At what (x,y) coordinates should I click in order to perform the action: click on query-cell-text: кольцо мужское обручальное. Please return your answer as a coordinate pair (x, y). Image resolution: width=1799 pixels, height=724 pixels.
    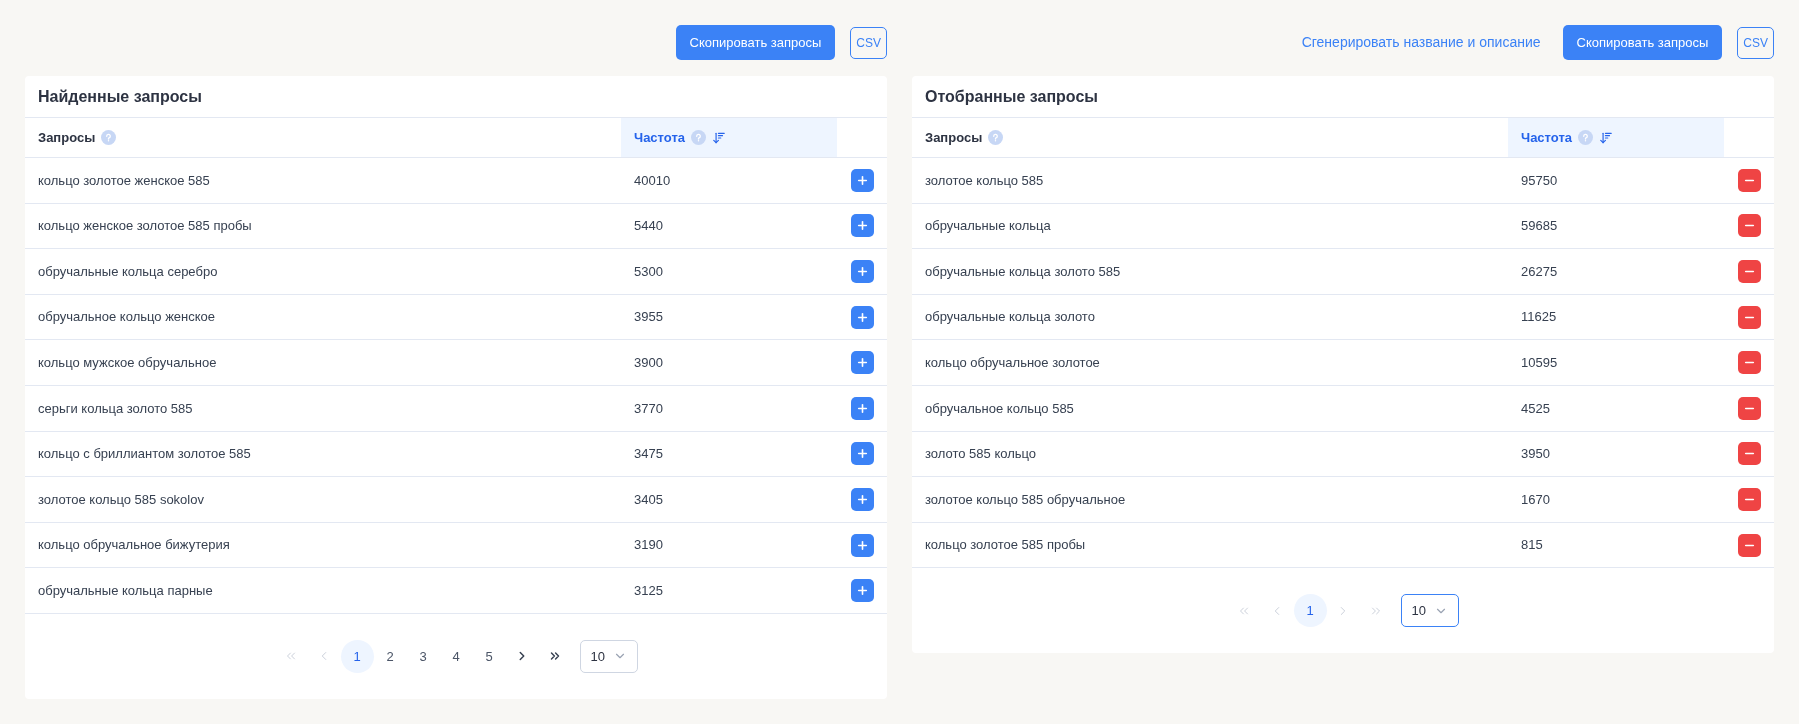
    Looking at the image, I should click on (127, 362).